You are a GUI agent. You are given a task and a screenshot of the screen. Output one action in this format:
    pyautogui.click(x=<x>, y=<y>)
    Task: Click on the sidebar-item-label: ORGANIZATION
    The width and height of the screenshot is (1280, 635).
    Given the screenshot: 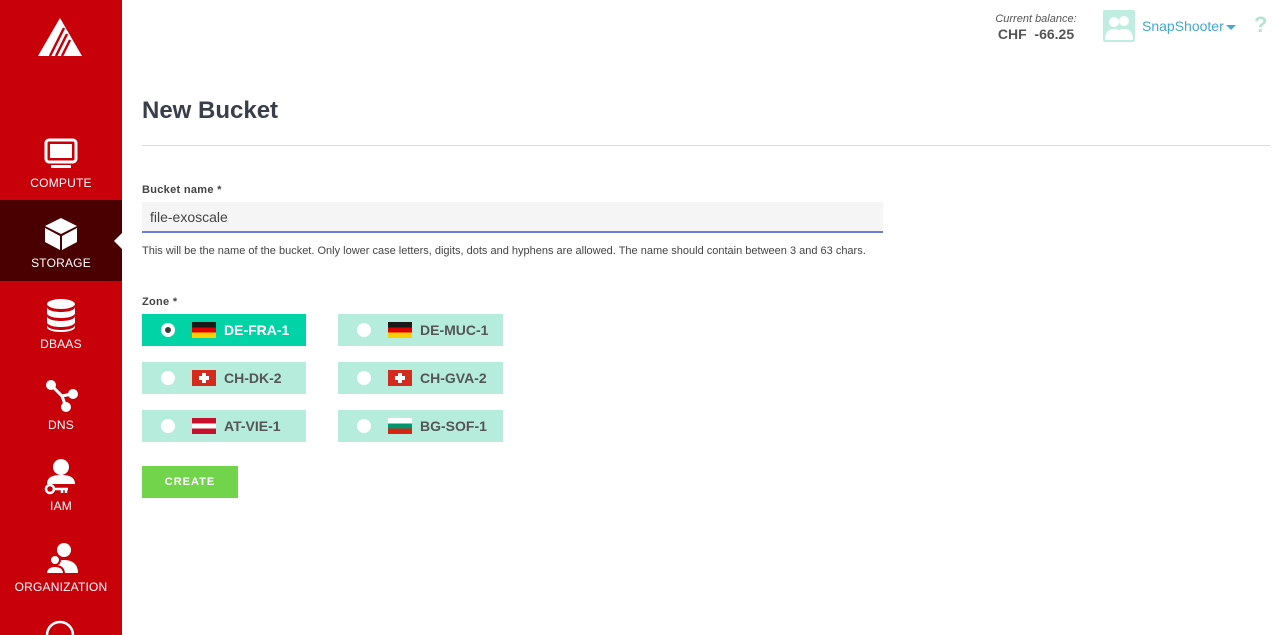 What is the action you would take?
    pyautogui.click(x=61, y=587)
    